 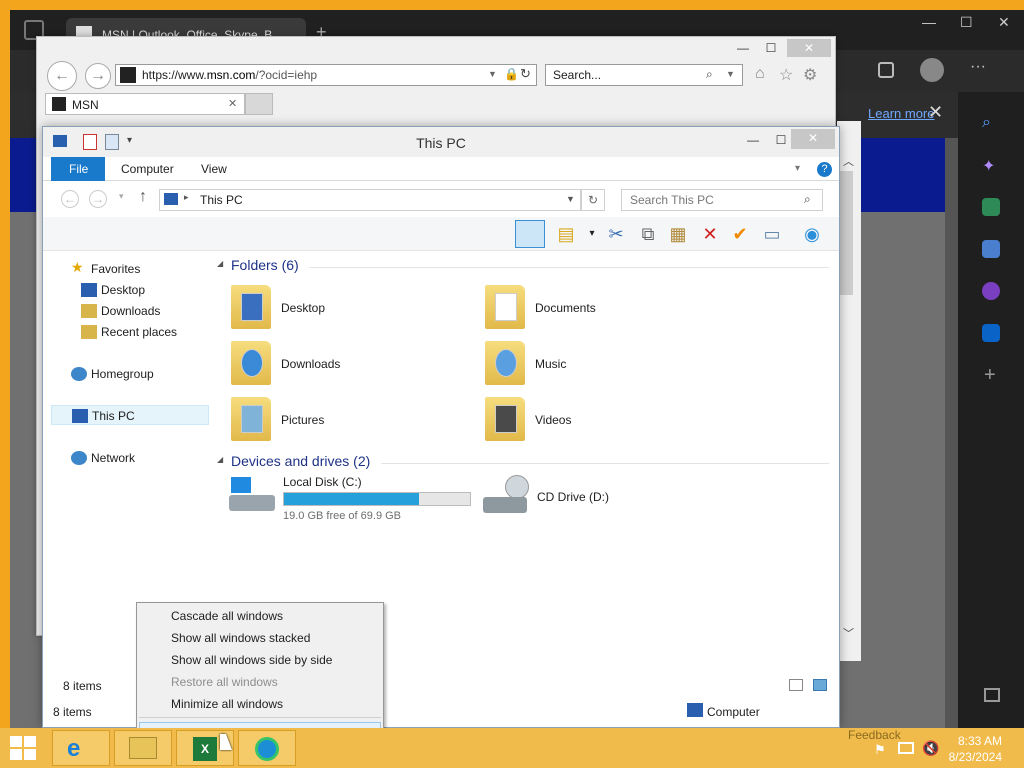 What do you see at coordinates (880, 750) in the screenshot?
I see `action-center-flag-icon: ⚑` at bounding box center [880, 750].